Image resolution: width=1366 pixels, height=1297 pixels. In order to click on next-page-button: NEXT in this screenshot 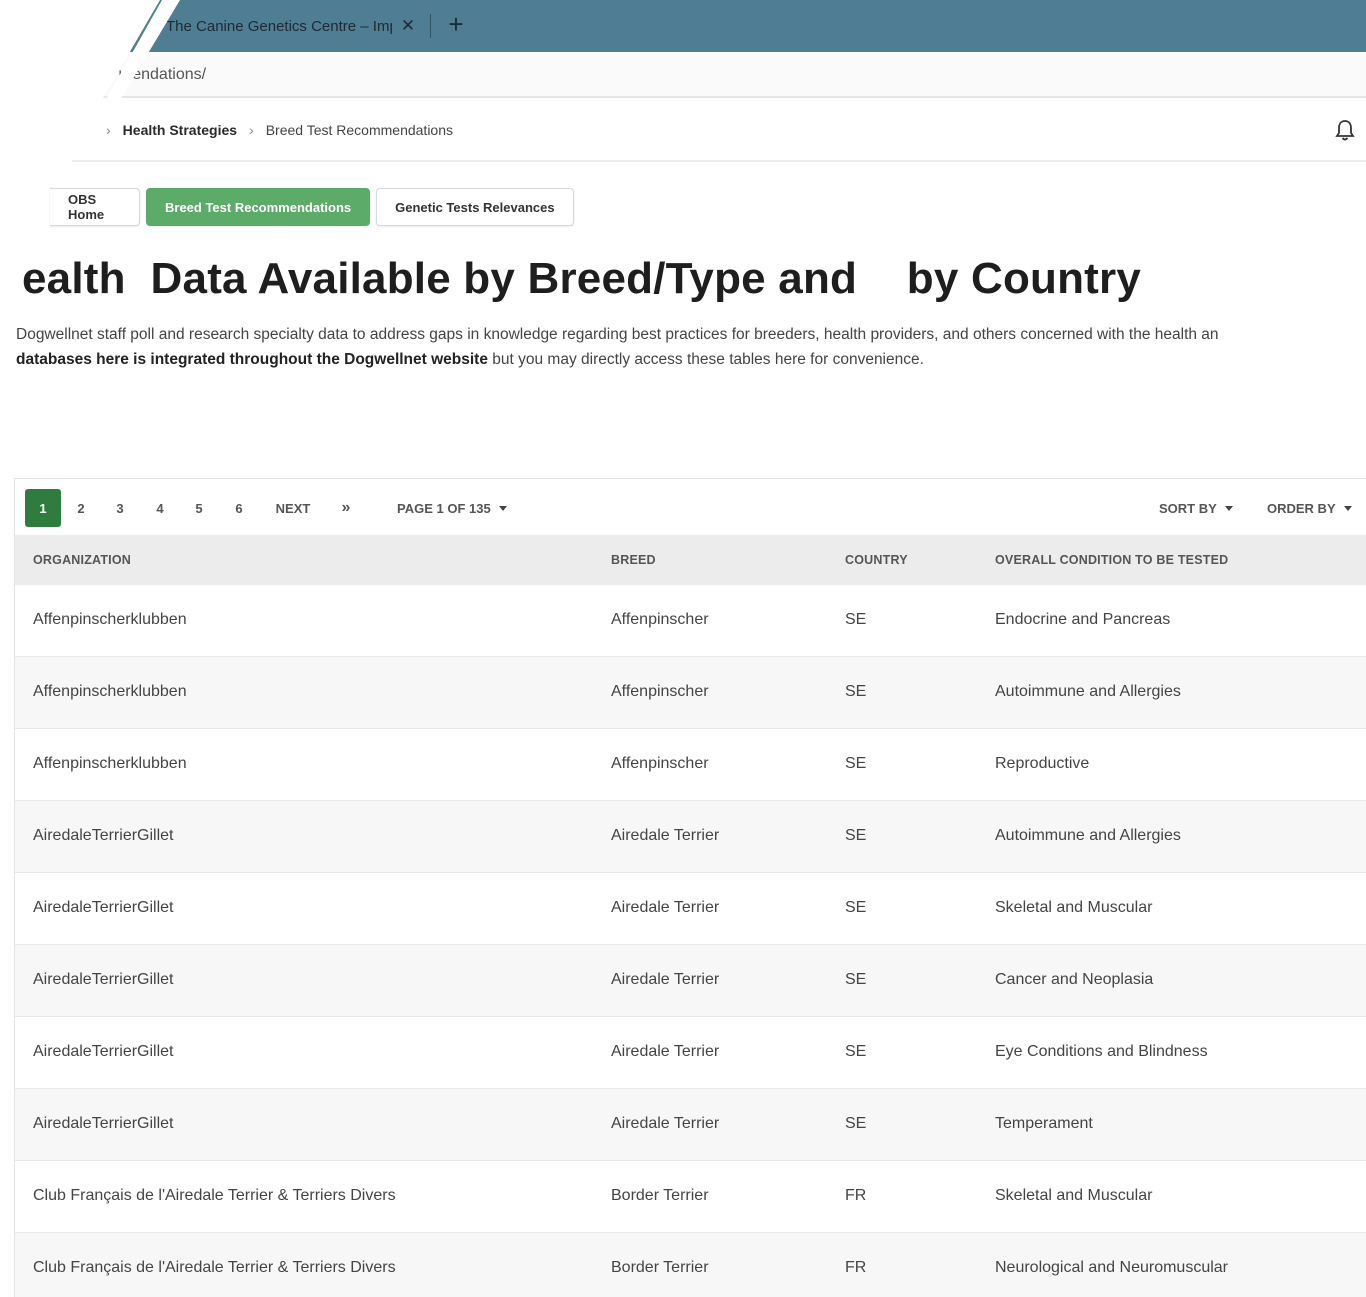, I will do `click(293, 508)`.